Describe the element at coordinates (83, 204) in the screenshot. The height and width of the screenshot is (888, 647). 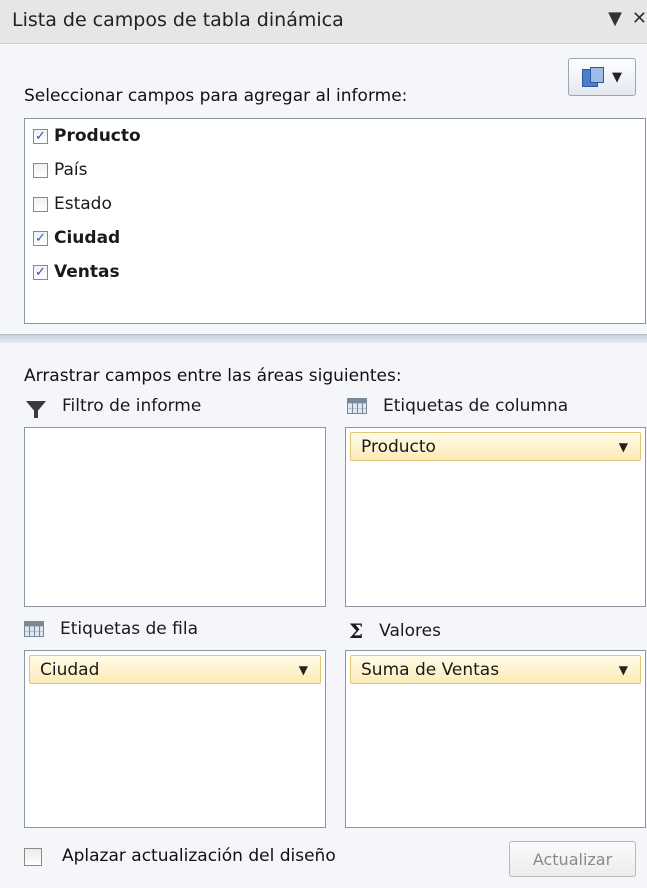
I see `field-label: Estado` at that location.